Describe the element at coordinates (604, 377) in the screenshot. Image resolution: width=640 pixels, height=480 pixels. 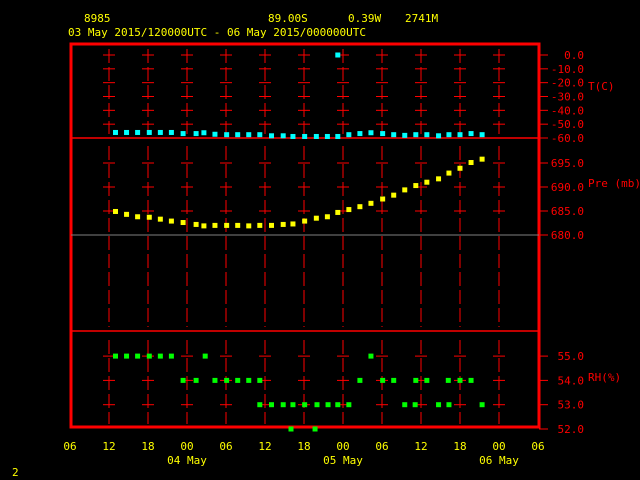
I see `y-axis-label: RH(%)` at that location.